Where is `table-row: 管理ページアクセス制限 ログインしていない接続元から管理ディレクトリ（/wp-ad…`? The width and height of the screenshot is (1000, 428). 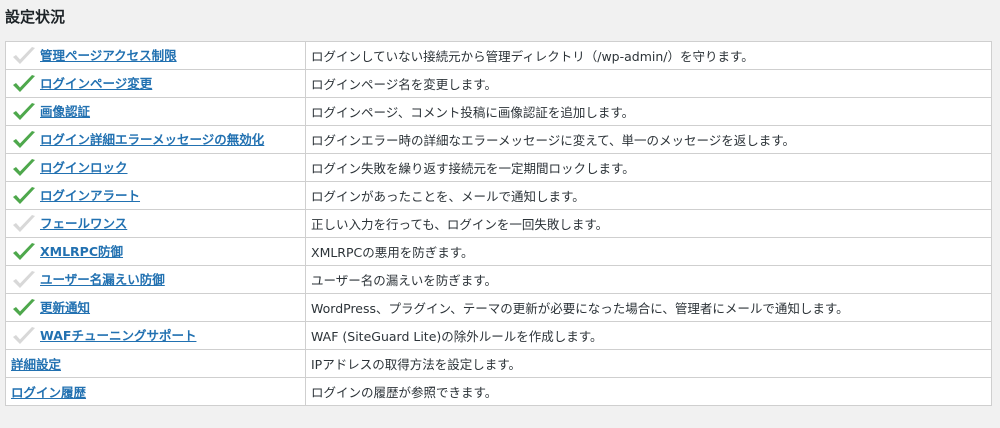 table-row: 管理ページアクセス制限 ログインしていない接続元から管理ディレクトリ（/wp-ad… is located at coordinates (498, 55).